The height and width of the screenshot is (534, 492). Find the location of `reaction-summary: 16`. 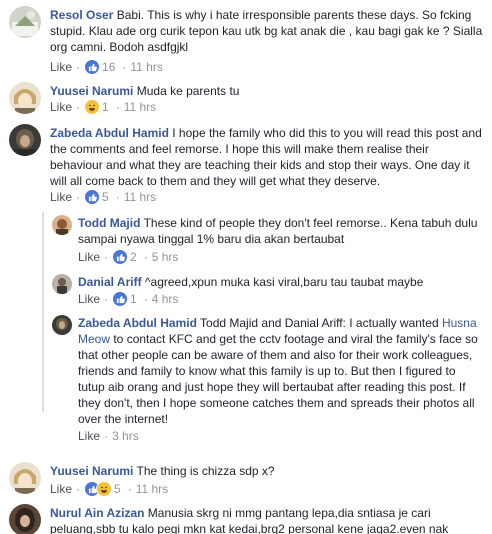

reaction-summary: 16 is located at coordinates (99, 67).